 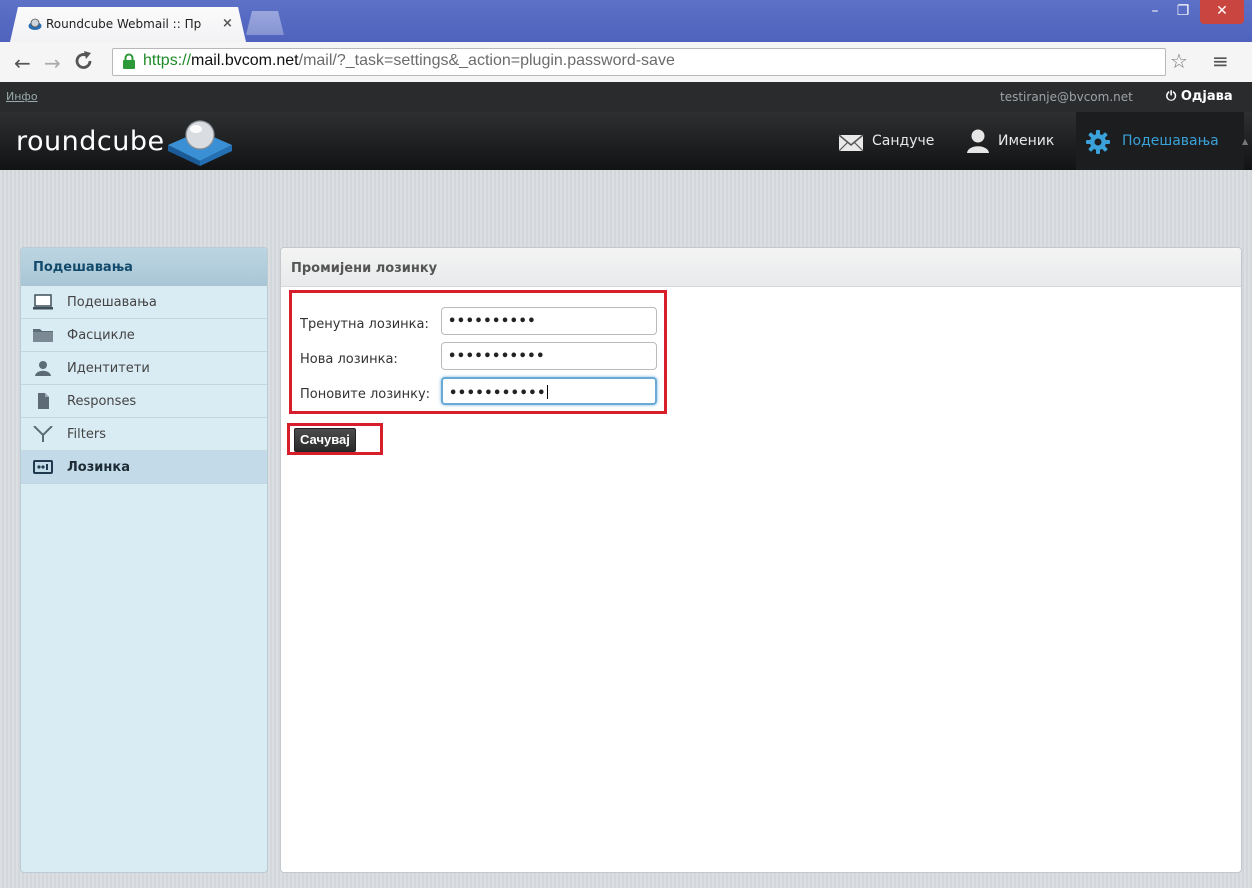 I want to click on url-host: mail.bvcom.net, so click(x=245, y=60).